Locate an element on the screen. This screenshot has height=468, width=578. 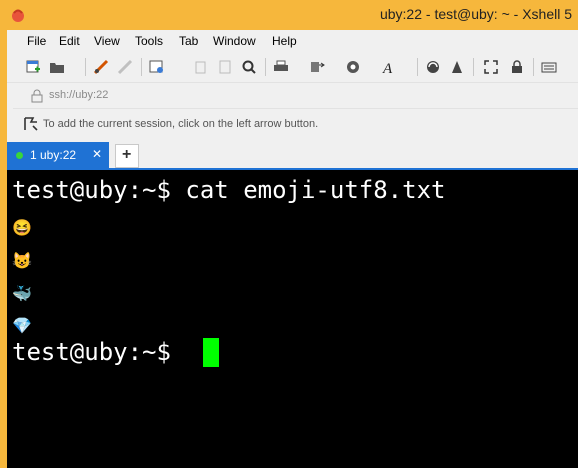
terminal-cursor is located at coordinates (211, 352).